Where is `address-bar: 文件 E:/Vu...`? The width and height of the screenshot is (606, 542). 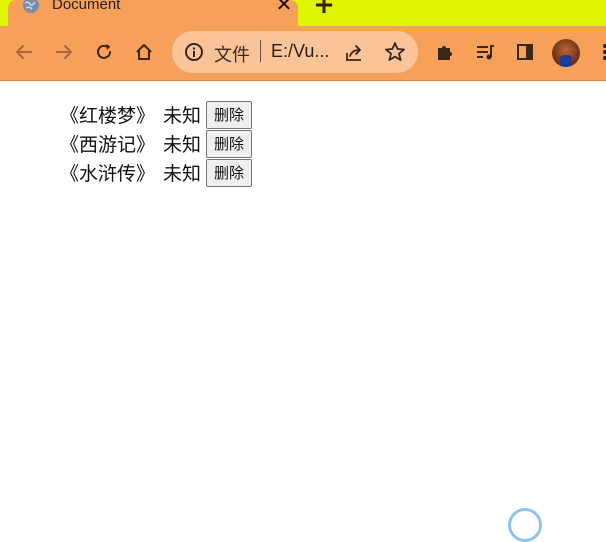
address-bar: 文件 E:/Vu... is located at coordinates (295, 52).